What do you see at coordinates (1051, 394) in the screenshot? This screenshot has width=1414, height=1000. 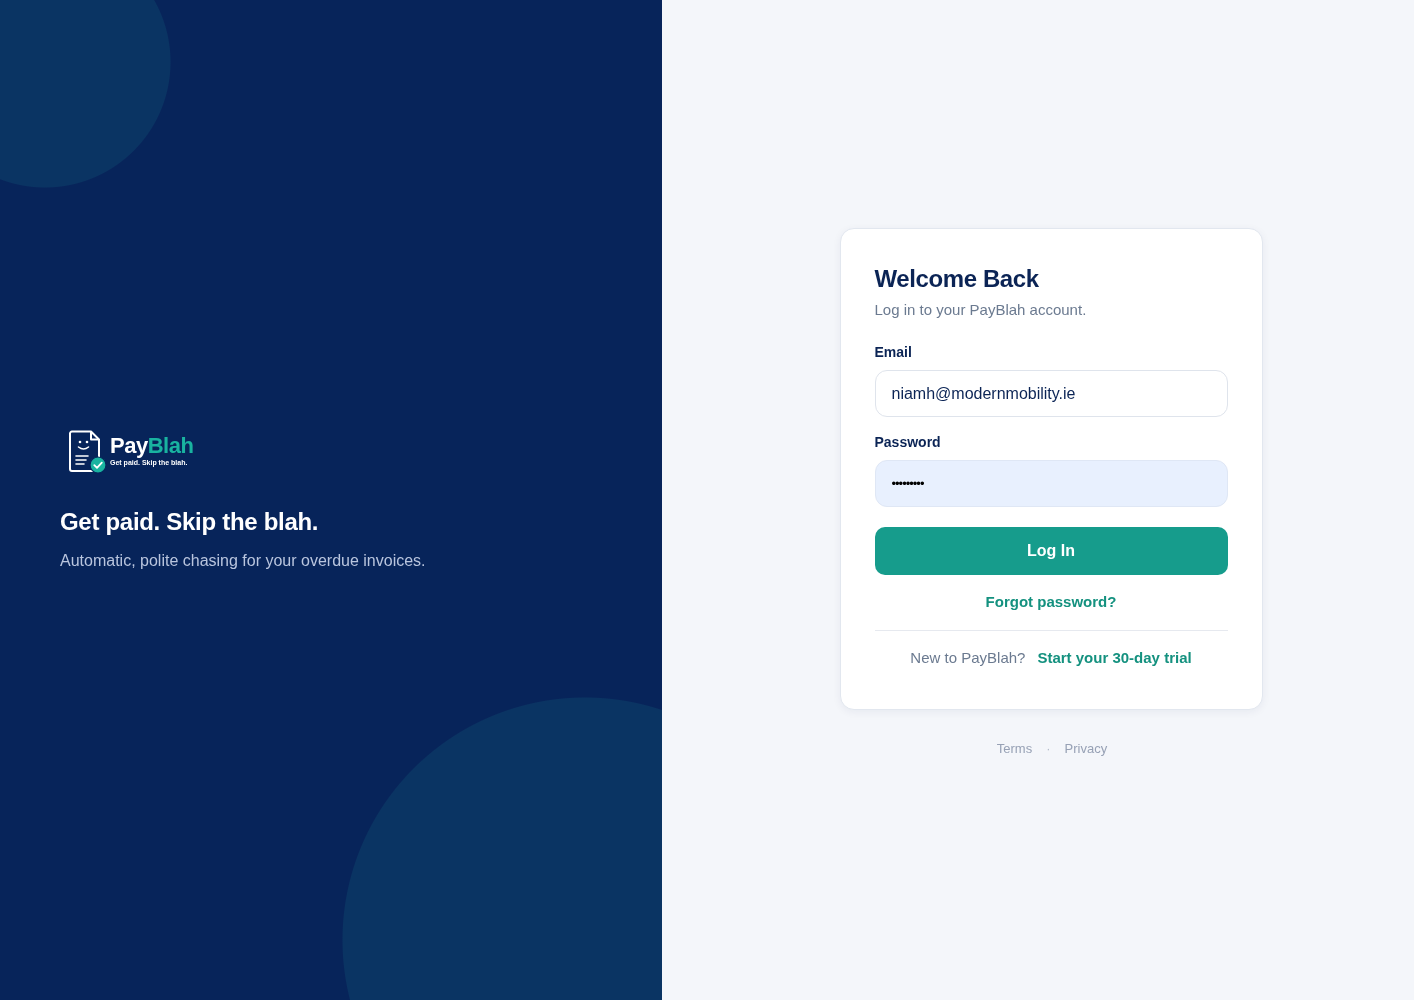 I see `email-field: niamh@modernmobility.ie` at bounding box center [1051, 394].